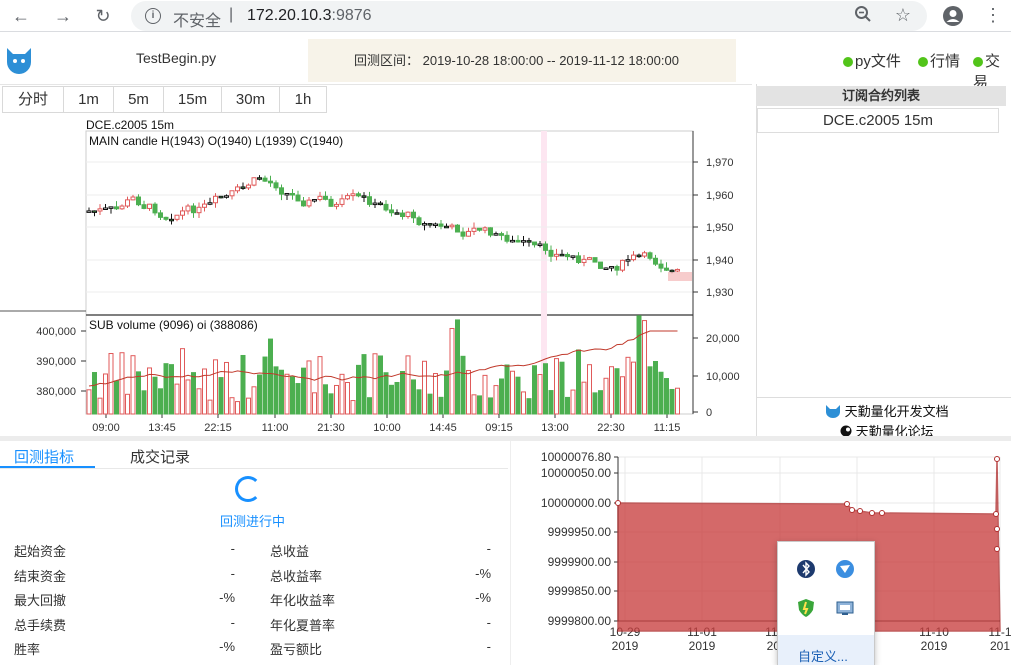 Image resolution: width=1011 pixels, height=665 pixels. What do you see at coordinates (806, 569) in the screenshot?
I see `bluetooth-icon` at bounding box center [806, 569].